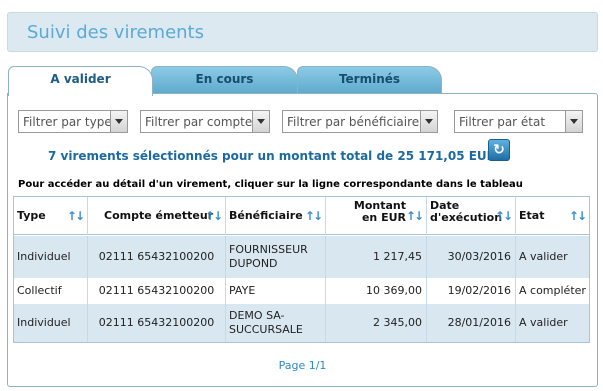 The width and height of the screenshot is (603, 391). What do you see at coordinates (268, 256) in the screenshot?
I see `row-beneficiary: FOURNISSEUR DUPOND` at bounding box center [268, 256].